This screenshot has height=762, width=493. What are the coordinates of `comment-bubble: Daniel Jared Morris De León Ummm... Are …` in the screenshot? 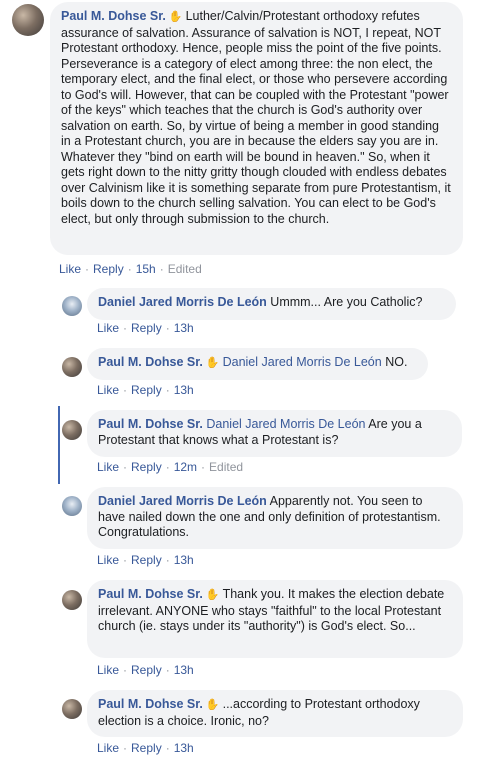 It's located at (271, 304).